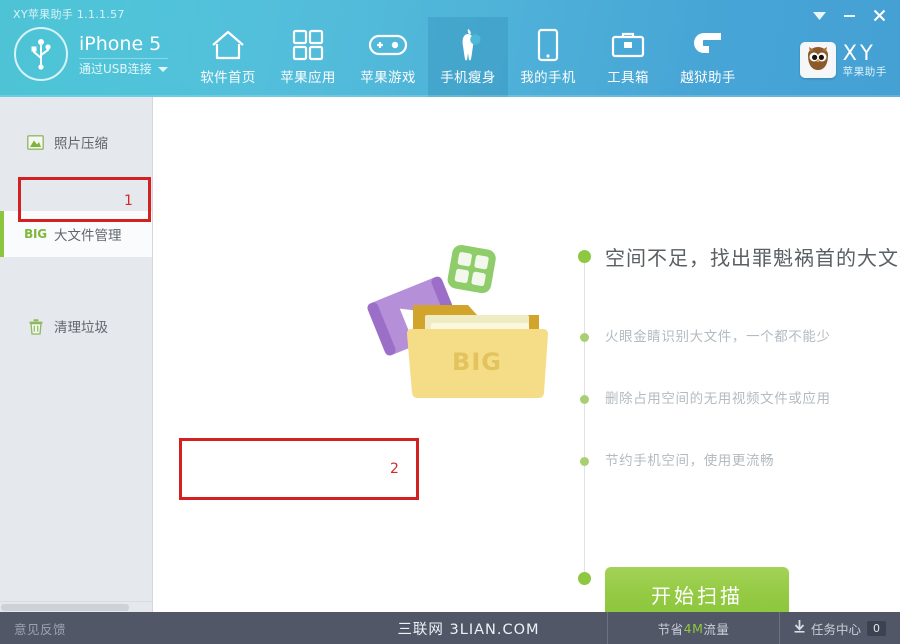 The height and width of the screenshot is (644, 900). I want to click on nav-item-toolbox: 工具箱, so click(628, 57).